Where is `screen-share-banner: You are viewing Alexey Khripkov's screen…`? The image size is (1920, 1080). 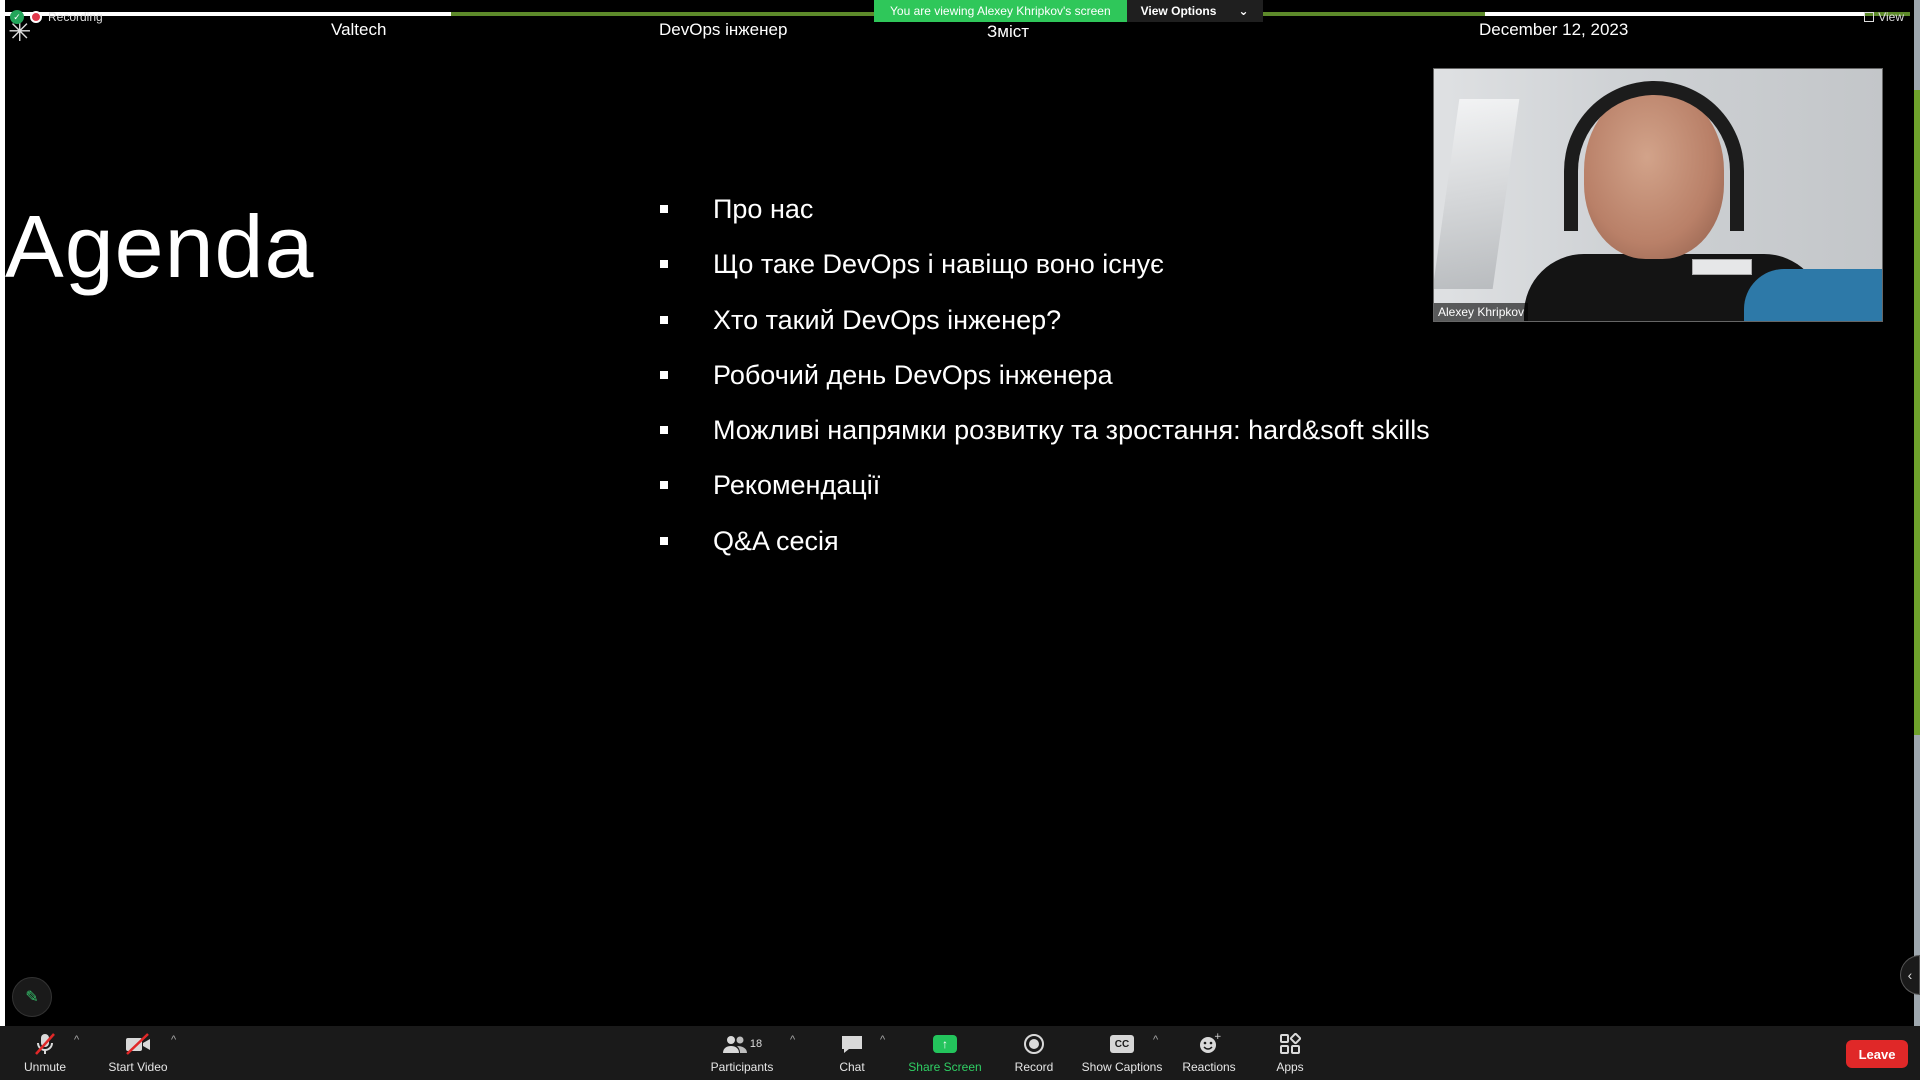 screen-share-banner: You are viewing Alexey Khripkov's screen… is located at coordinates (1068, 11).